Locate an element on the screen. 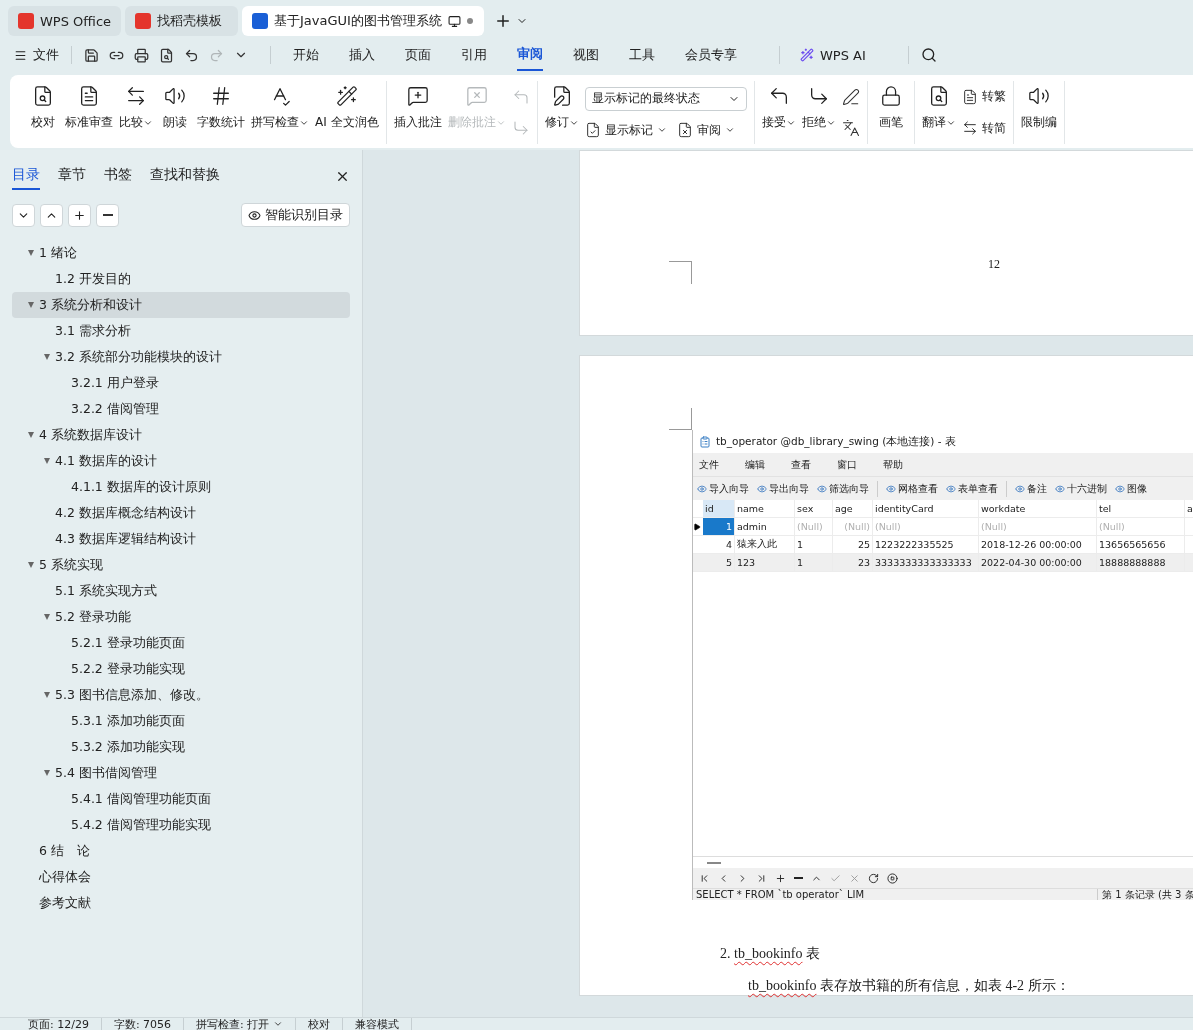  ribbon-tab: 引用 is located at coordinates (474, 55).